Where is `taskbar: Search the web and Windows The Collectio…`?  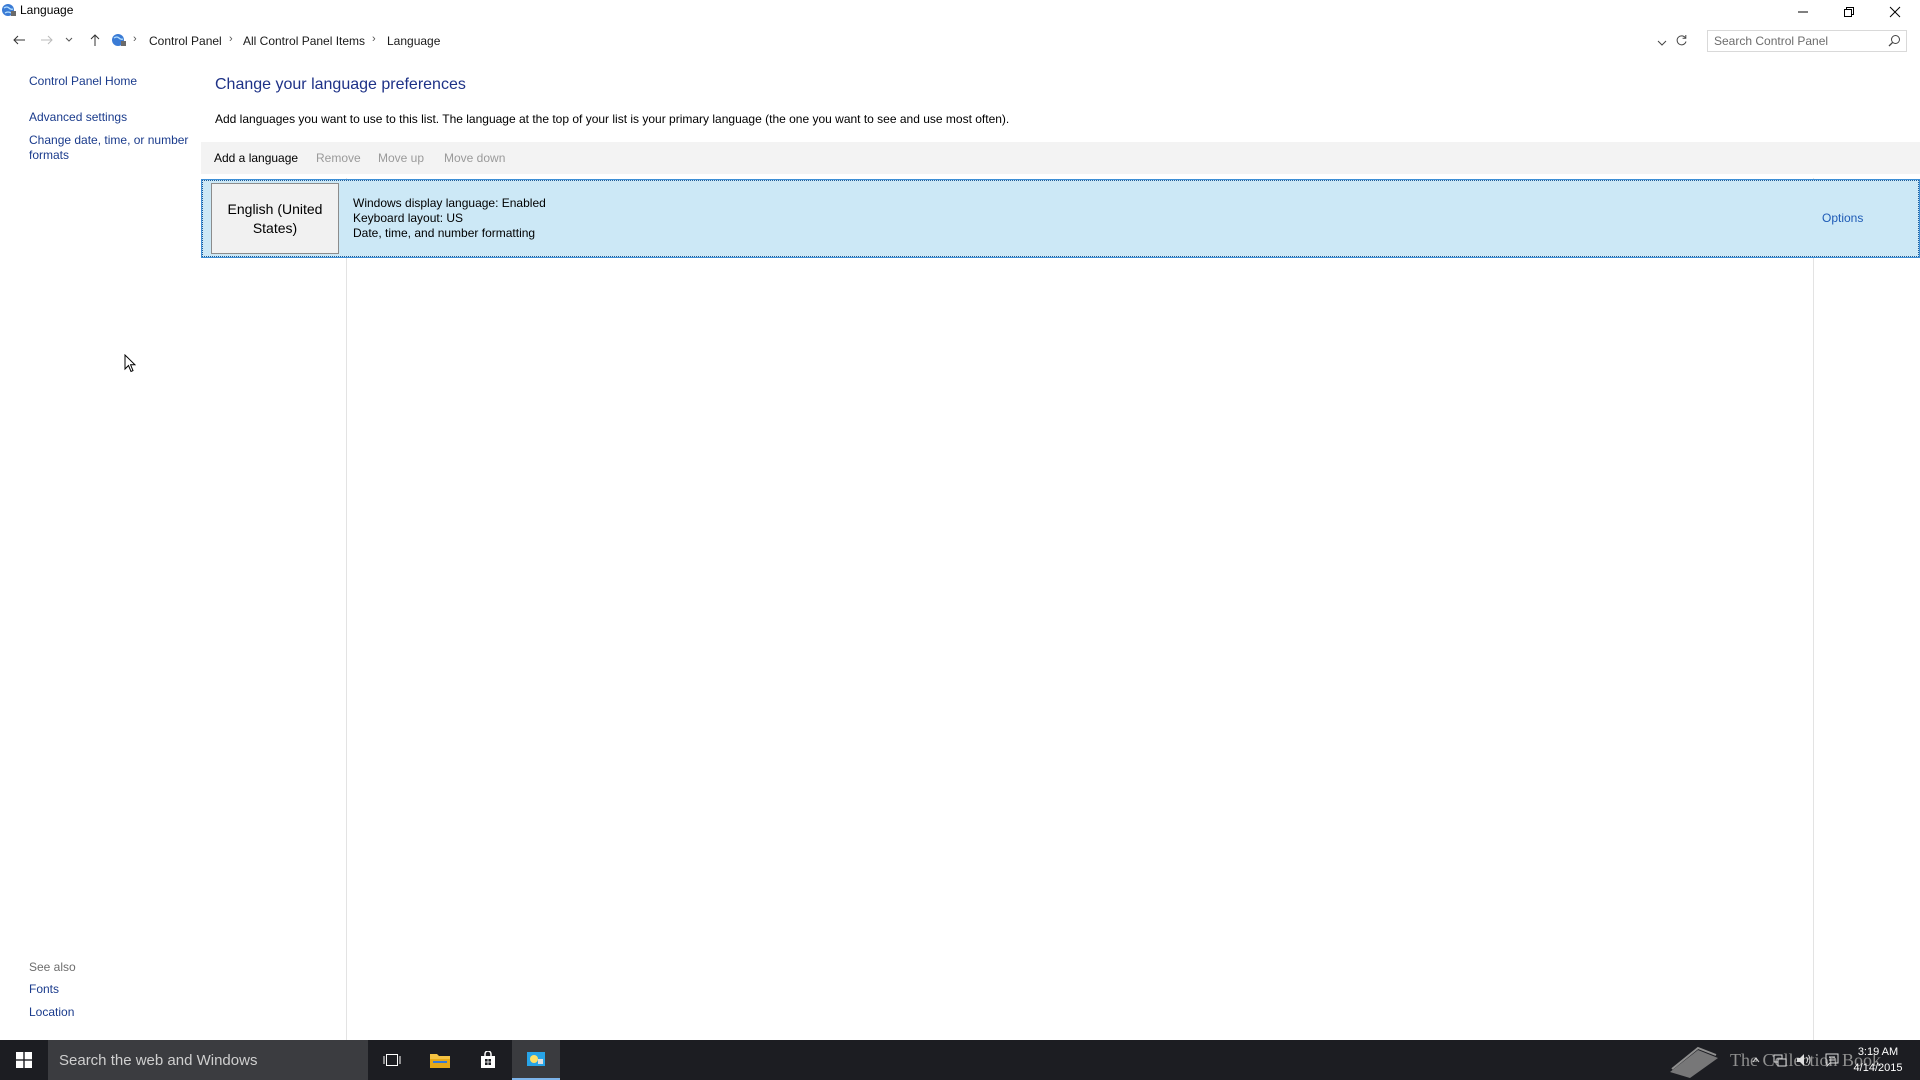
taskbar: Search the web and Windows The Collectio… is located at coordinates (960, 1060).